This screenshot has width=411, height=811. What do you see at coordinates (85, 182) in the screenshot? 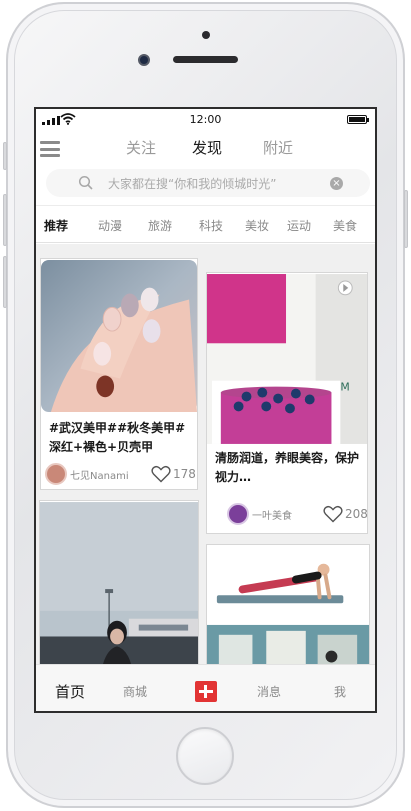
I see `search-icon` at bounding box center [85, 182].